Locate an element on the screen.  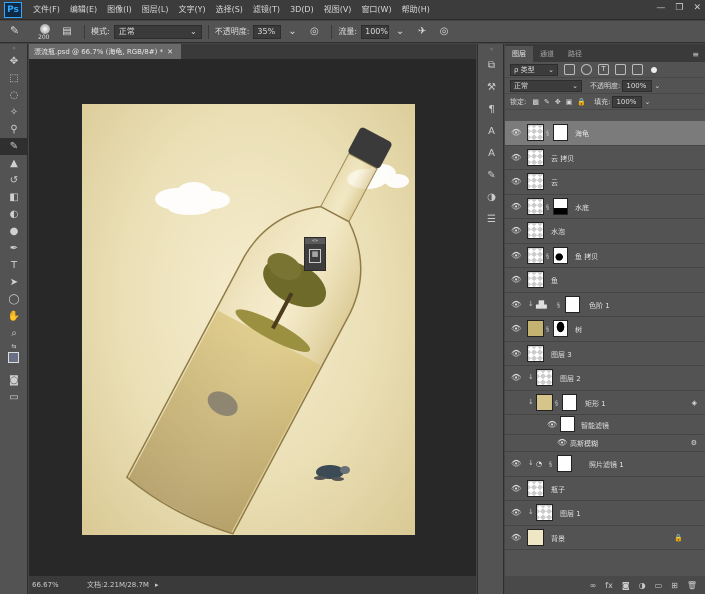
filter-kind-select: ρ 类型 ⌄ is located at coordinates (534, 69).